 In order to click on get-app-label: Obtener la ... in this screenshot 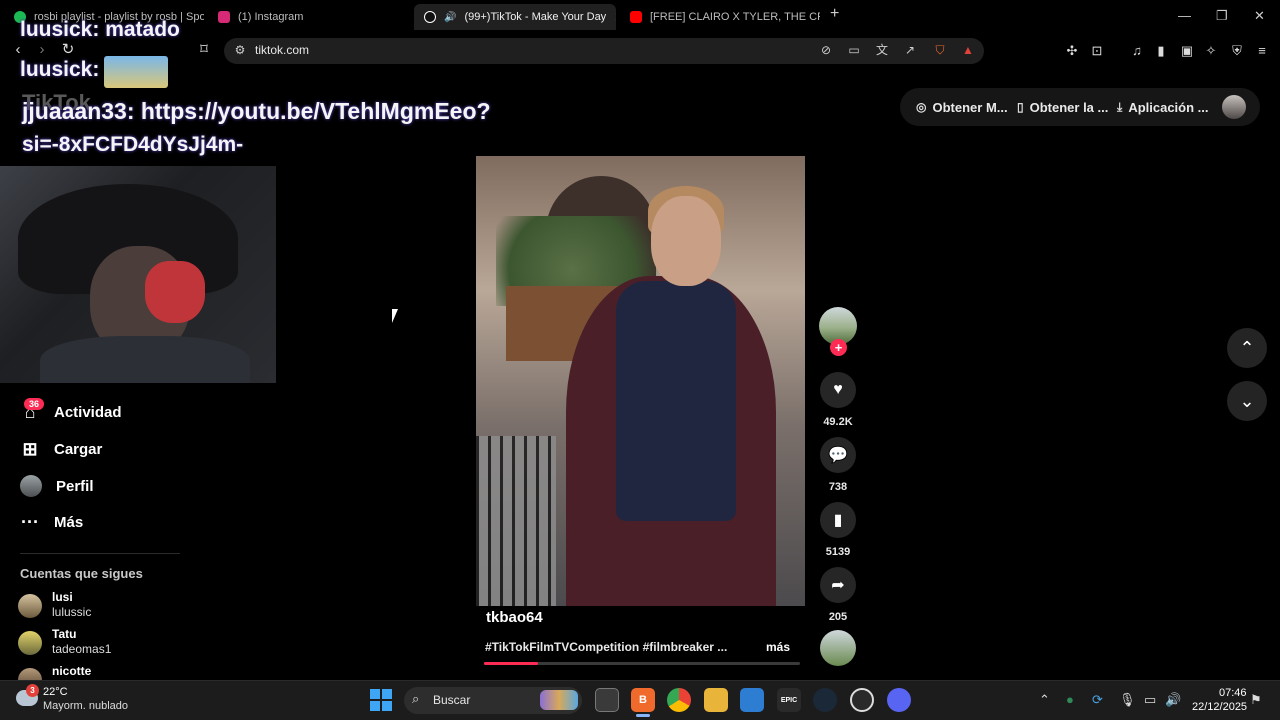, I will do `click(1069, 107)`.